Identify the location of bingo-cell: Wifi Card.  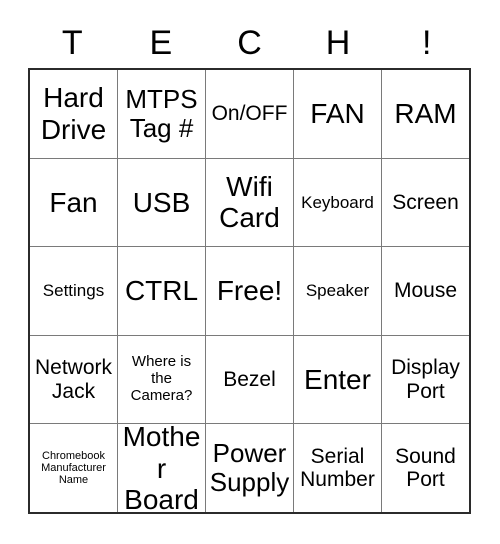
(250, 202).